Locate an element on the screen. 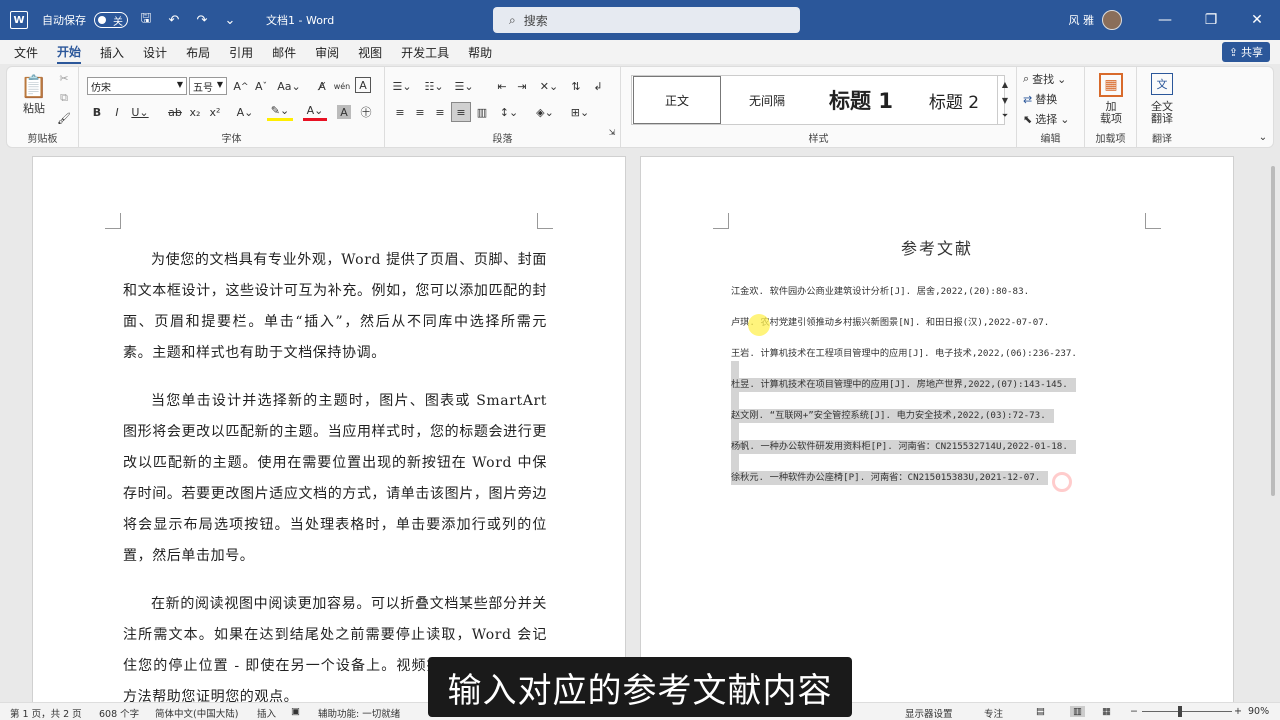 The image size is (1280, 720). italic-icon: I is located at coordinates (117, 112).